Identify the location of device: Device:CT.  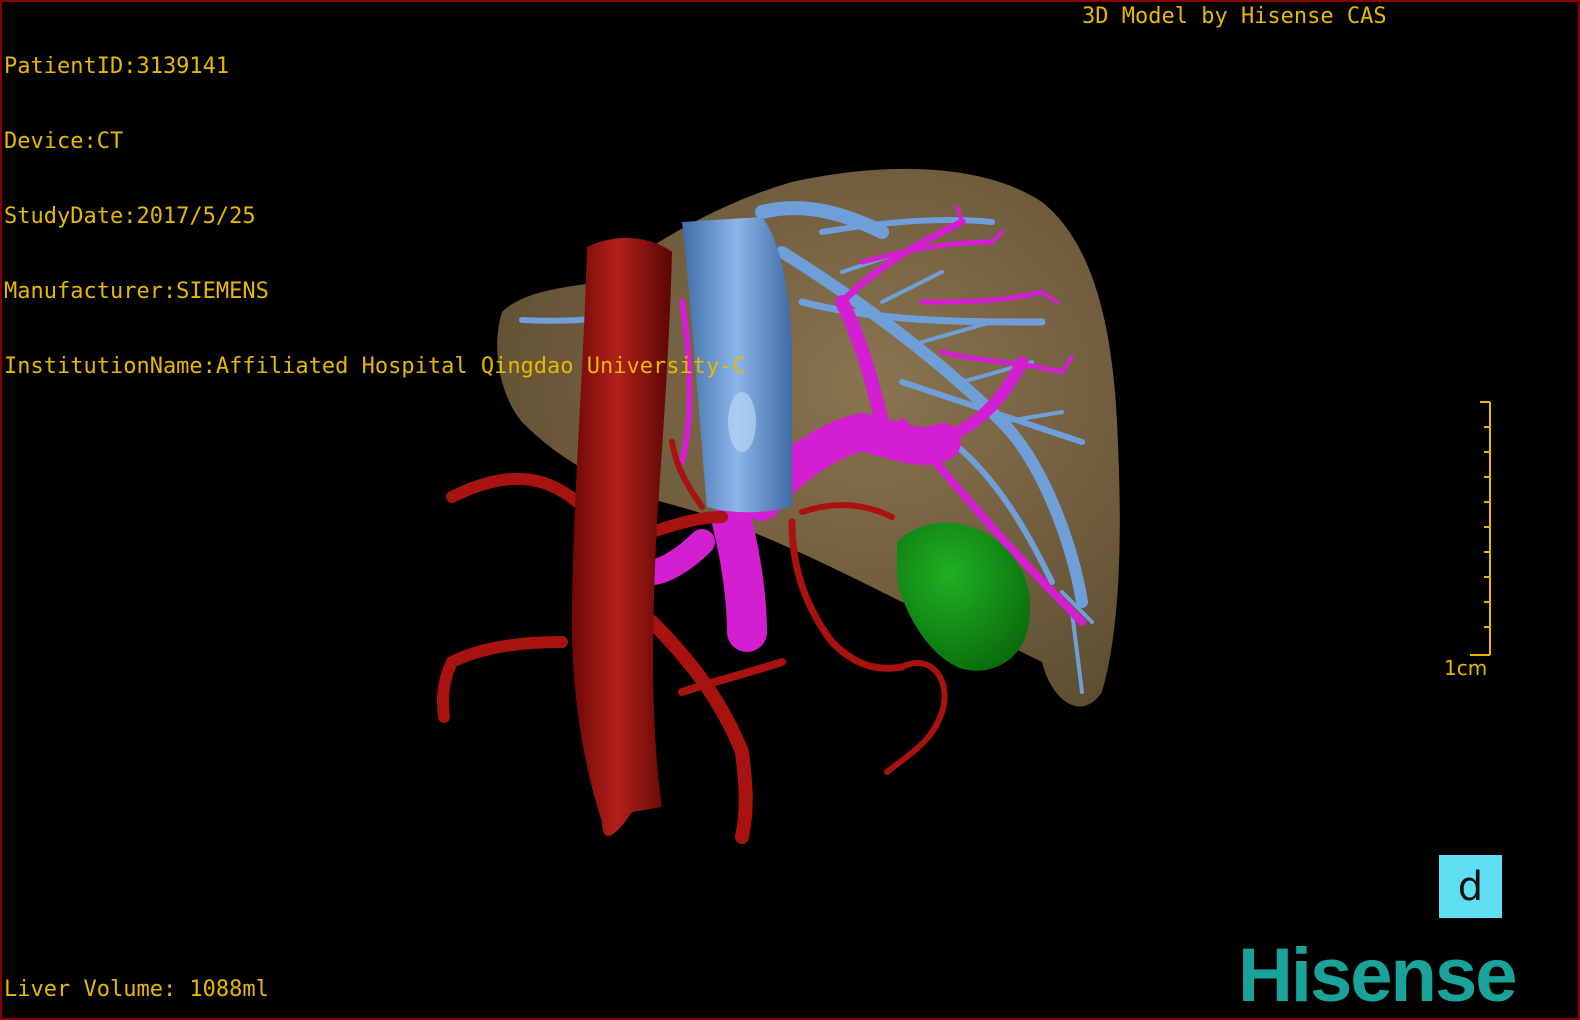
(64, 141).